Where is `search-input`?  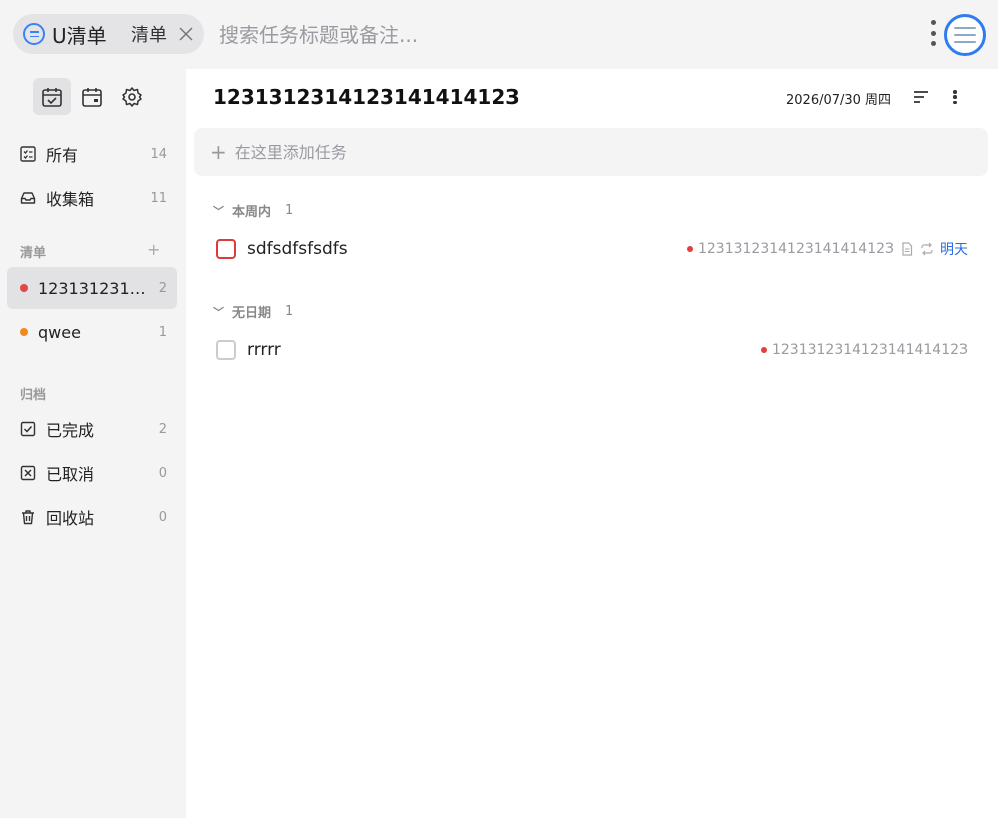 search-input is located at coordinates (559, 35).